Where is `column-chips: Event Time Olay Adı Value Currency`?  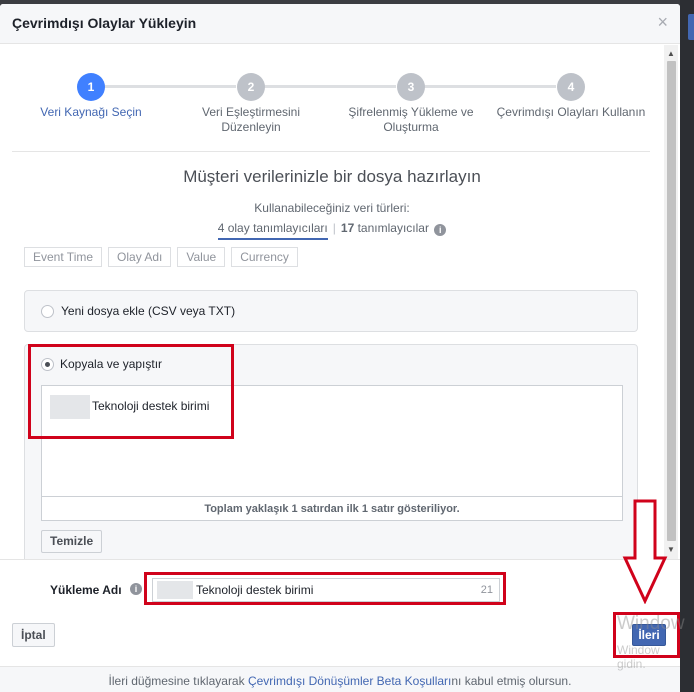 column-chips: Event Time Olay Adı Value Currency is located at coordinates (164, 258).